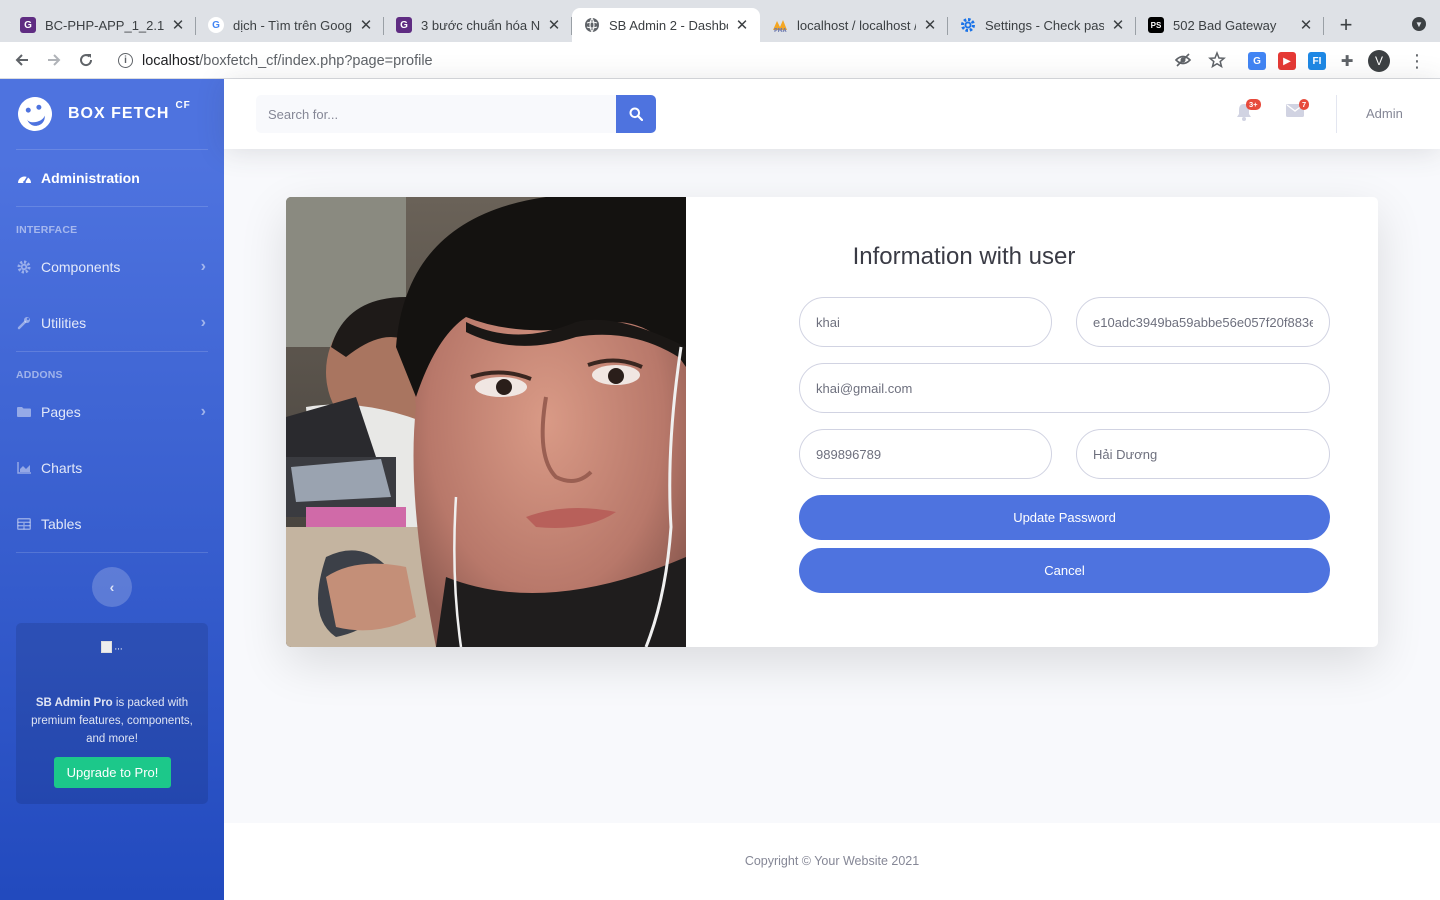  Describe the element at coordinates (47, 230) in the screenshot. I see `sidebar-heading-interface: Interface` at that location.